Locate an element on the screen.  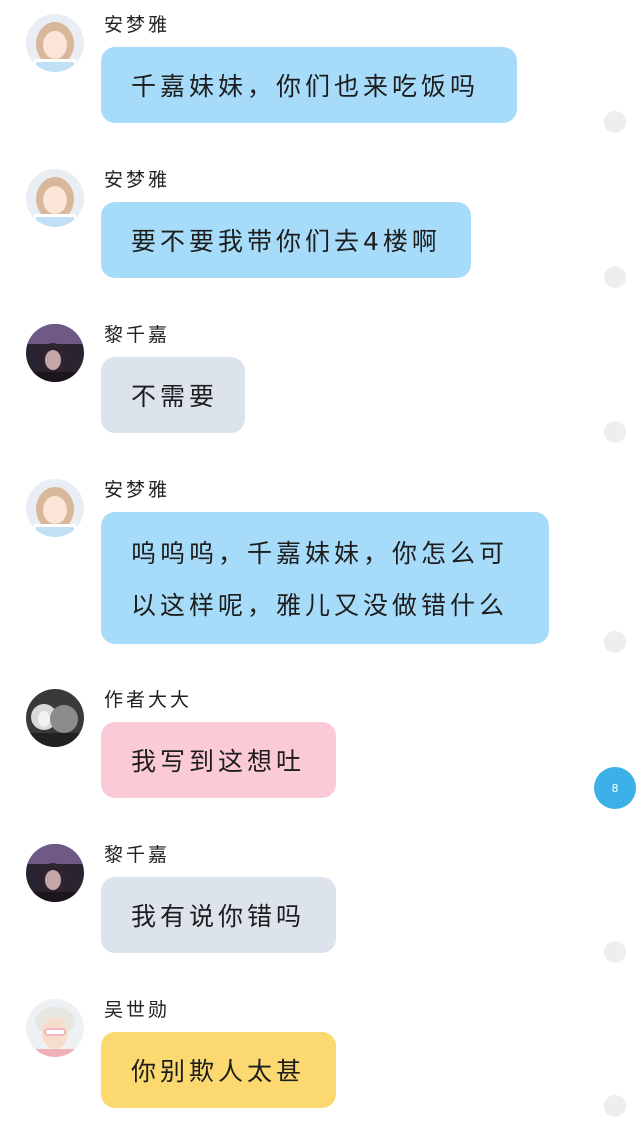
message-bubble: 呜呜呜，千嘉妹妹，你怎么可 以这样呢，雅儿又没做错什么 is located at coordinates (325, 578).